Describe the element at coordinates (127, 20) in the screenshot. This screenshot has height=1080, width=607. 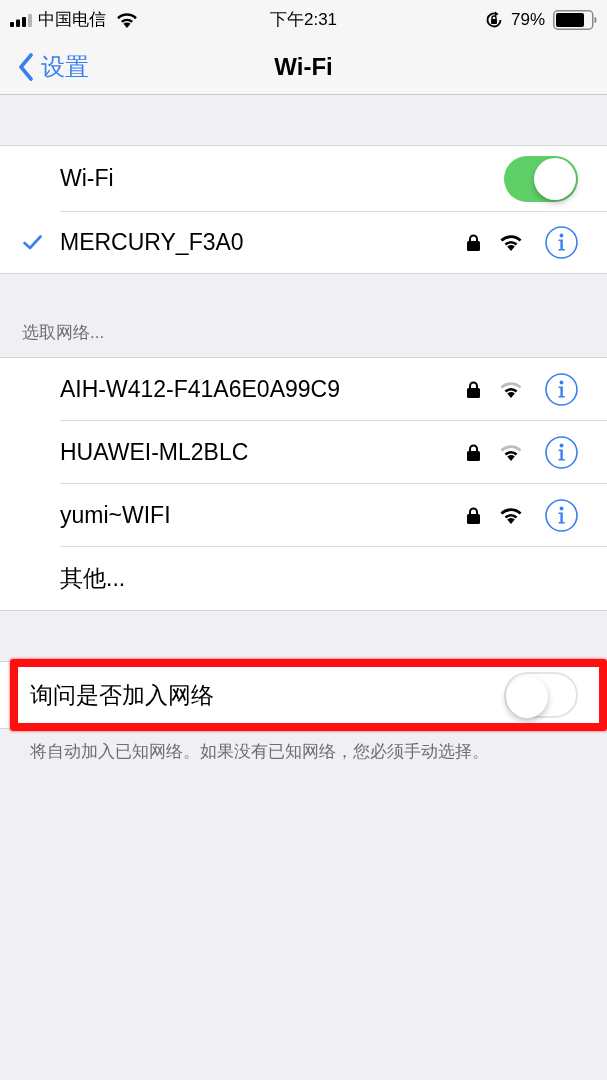
I see `wifi-status-icon` at that location.